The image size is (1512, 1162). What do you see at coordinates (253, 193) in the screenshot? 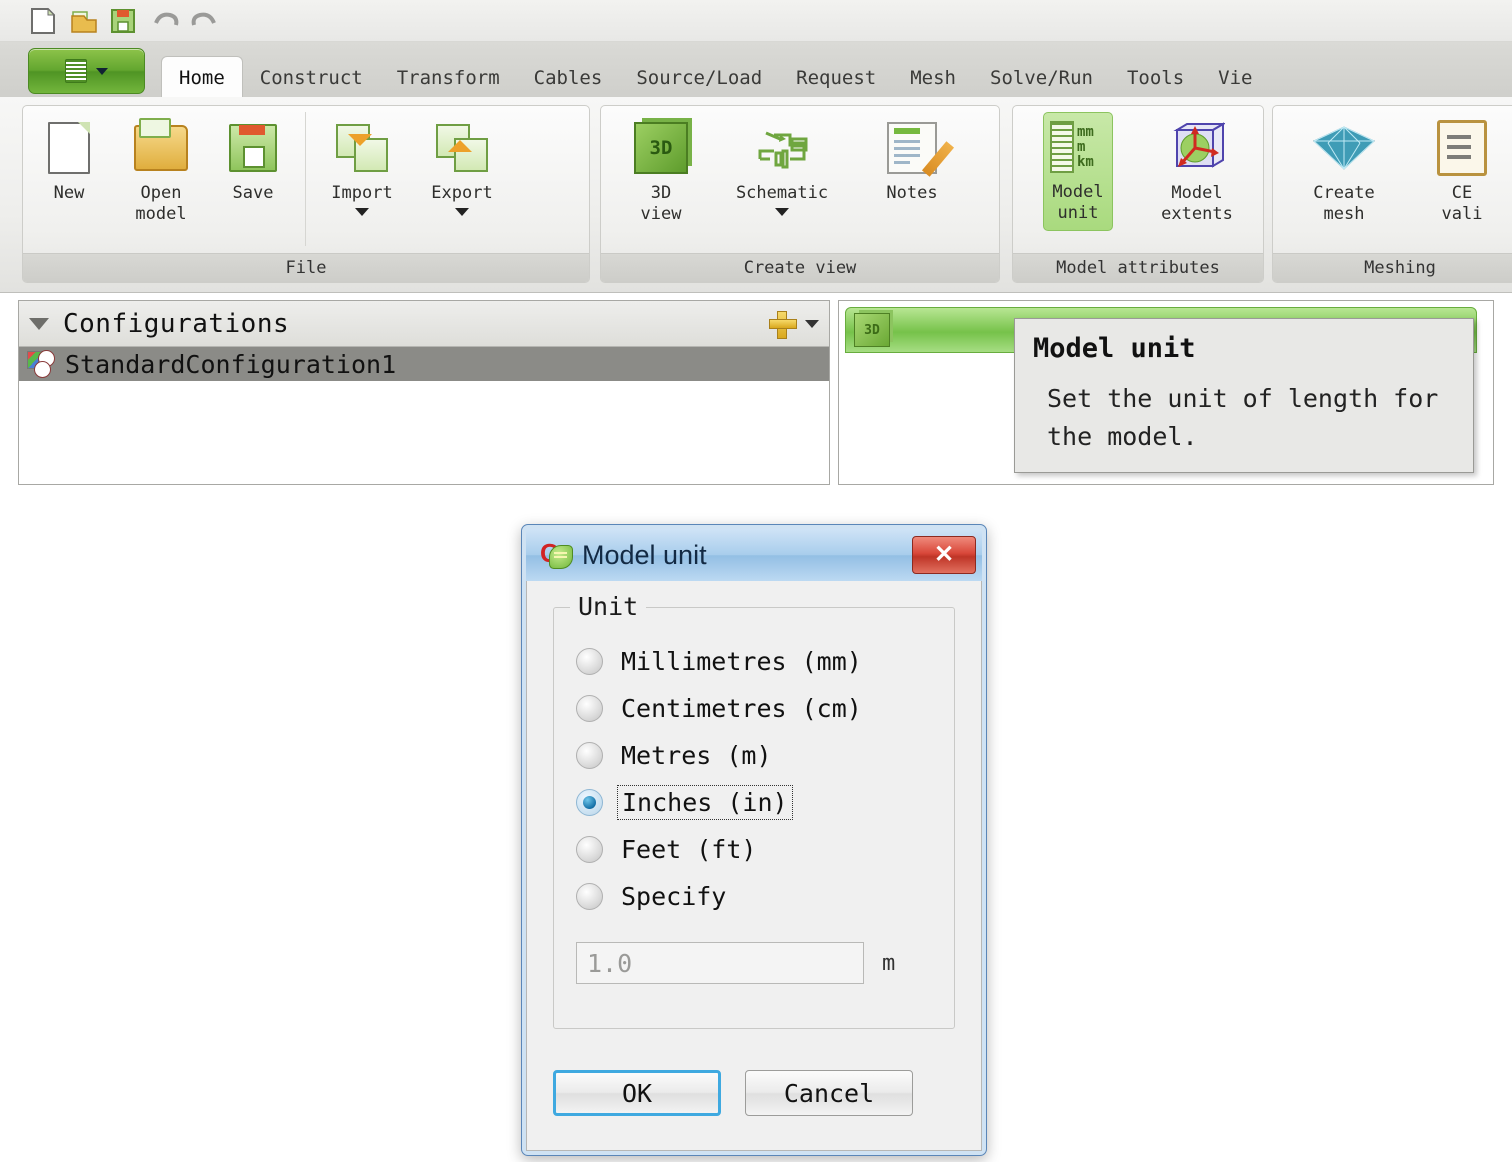
I see `save-button-label: Save` at bounding box center [253, 193].